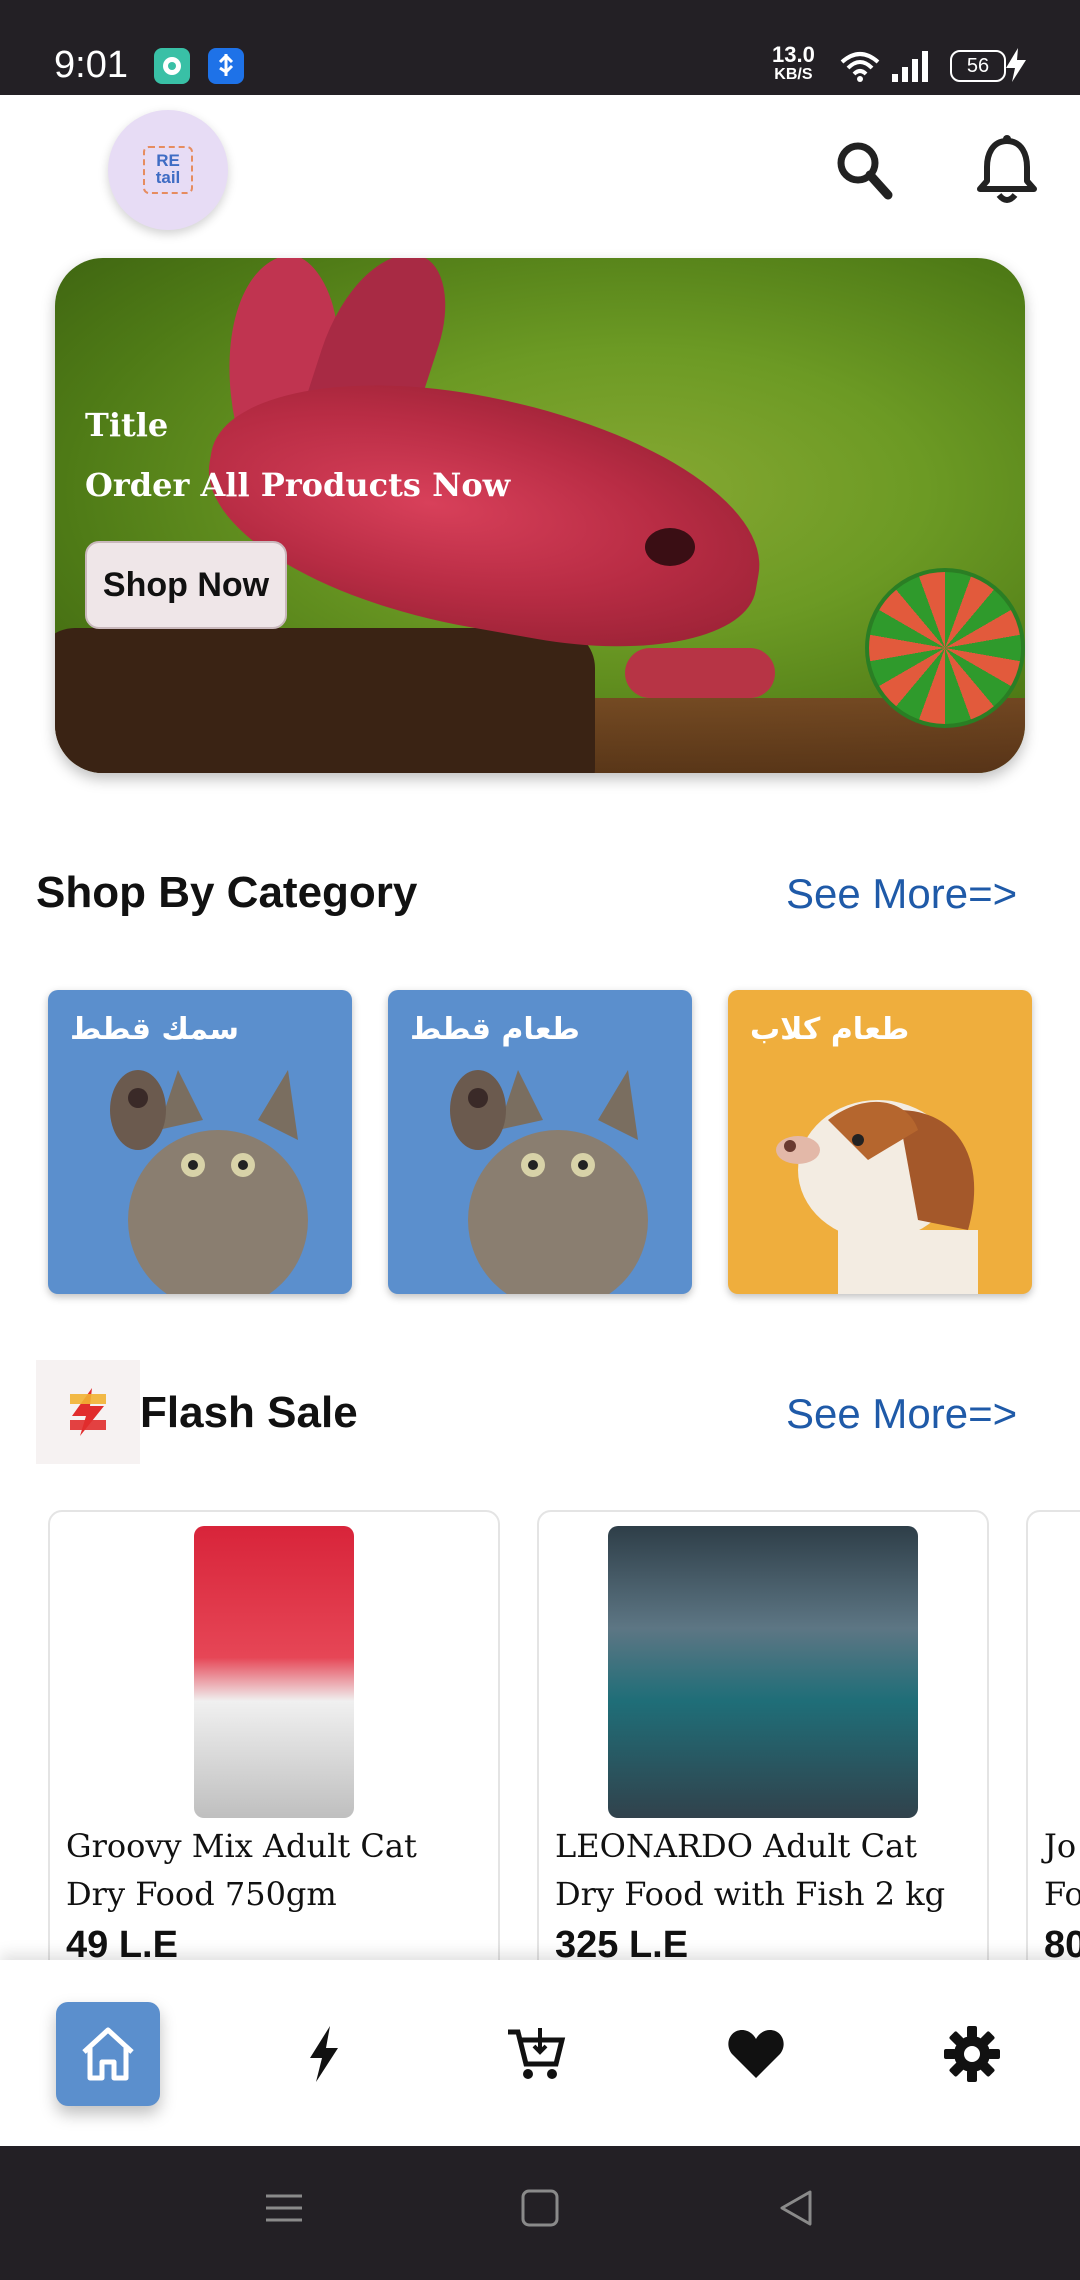  What do you see at coordinates (154, 1029) in the screenshot?
I see `category-label: سمك قطط` at bounding box center [154, 1029].